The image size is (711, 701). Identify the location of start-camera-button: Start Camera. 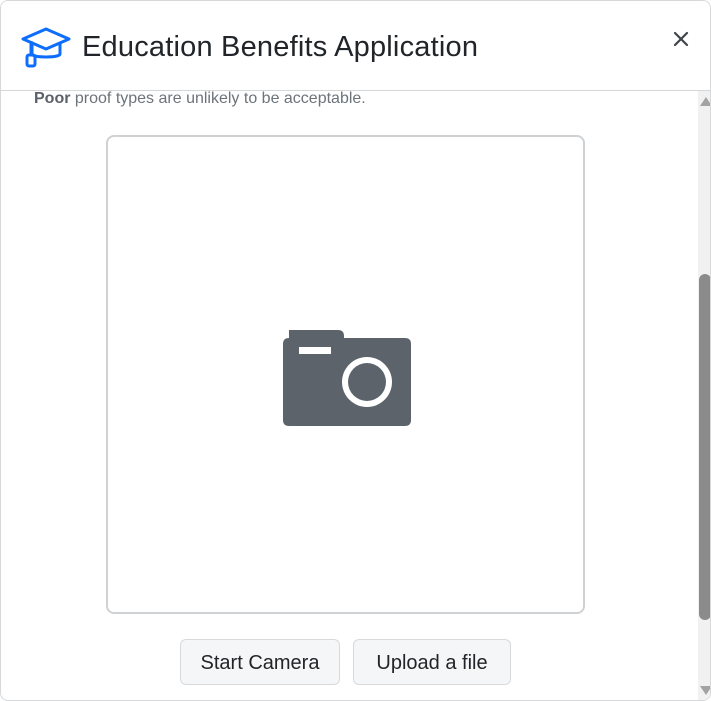
(260, 662).